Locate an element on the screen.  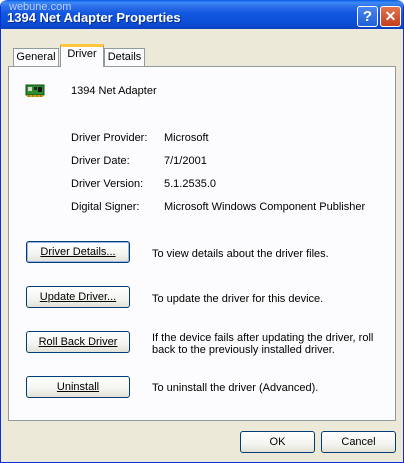
help-button: ? is located at coordinates (367, 16).